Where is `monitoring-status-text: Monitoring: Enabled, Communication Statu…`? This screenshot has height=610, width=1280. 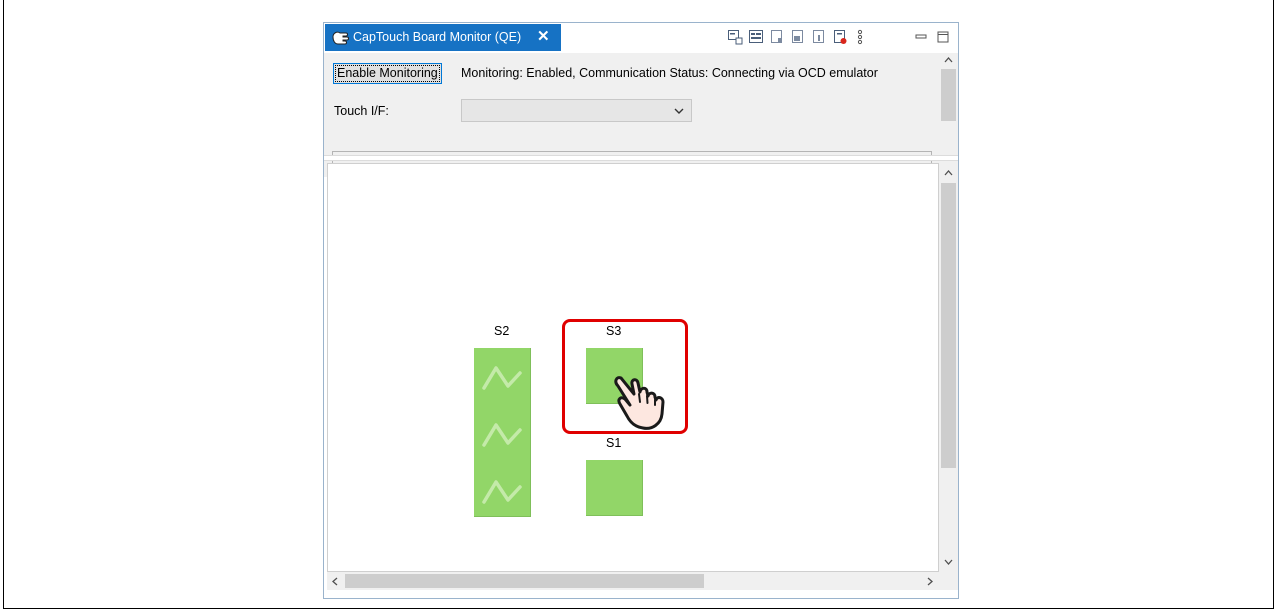
monitoring-status-text: Monitoring: Enabled, Communication Statu… is located at coordinates (669, 73).